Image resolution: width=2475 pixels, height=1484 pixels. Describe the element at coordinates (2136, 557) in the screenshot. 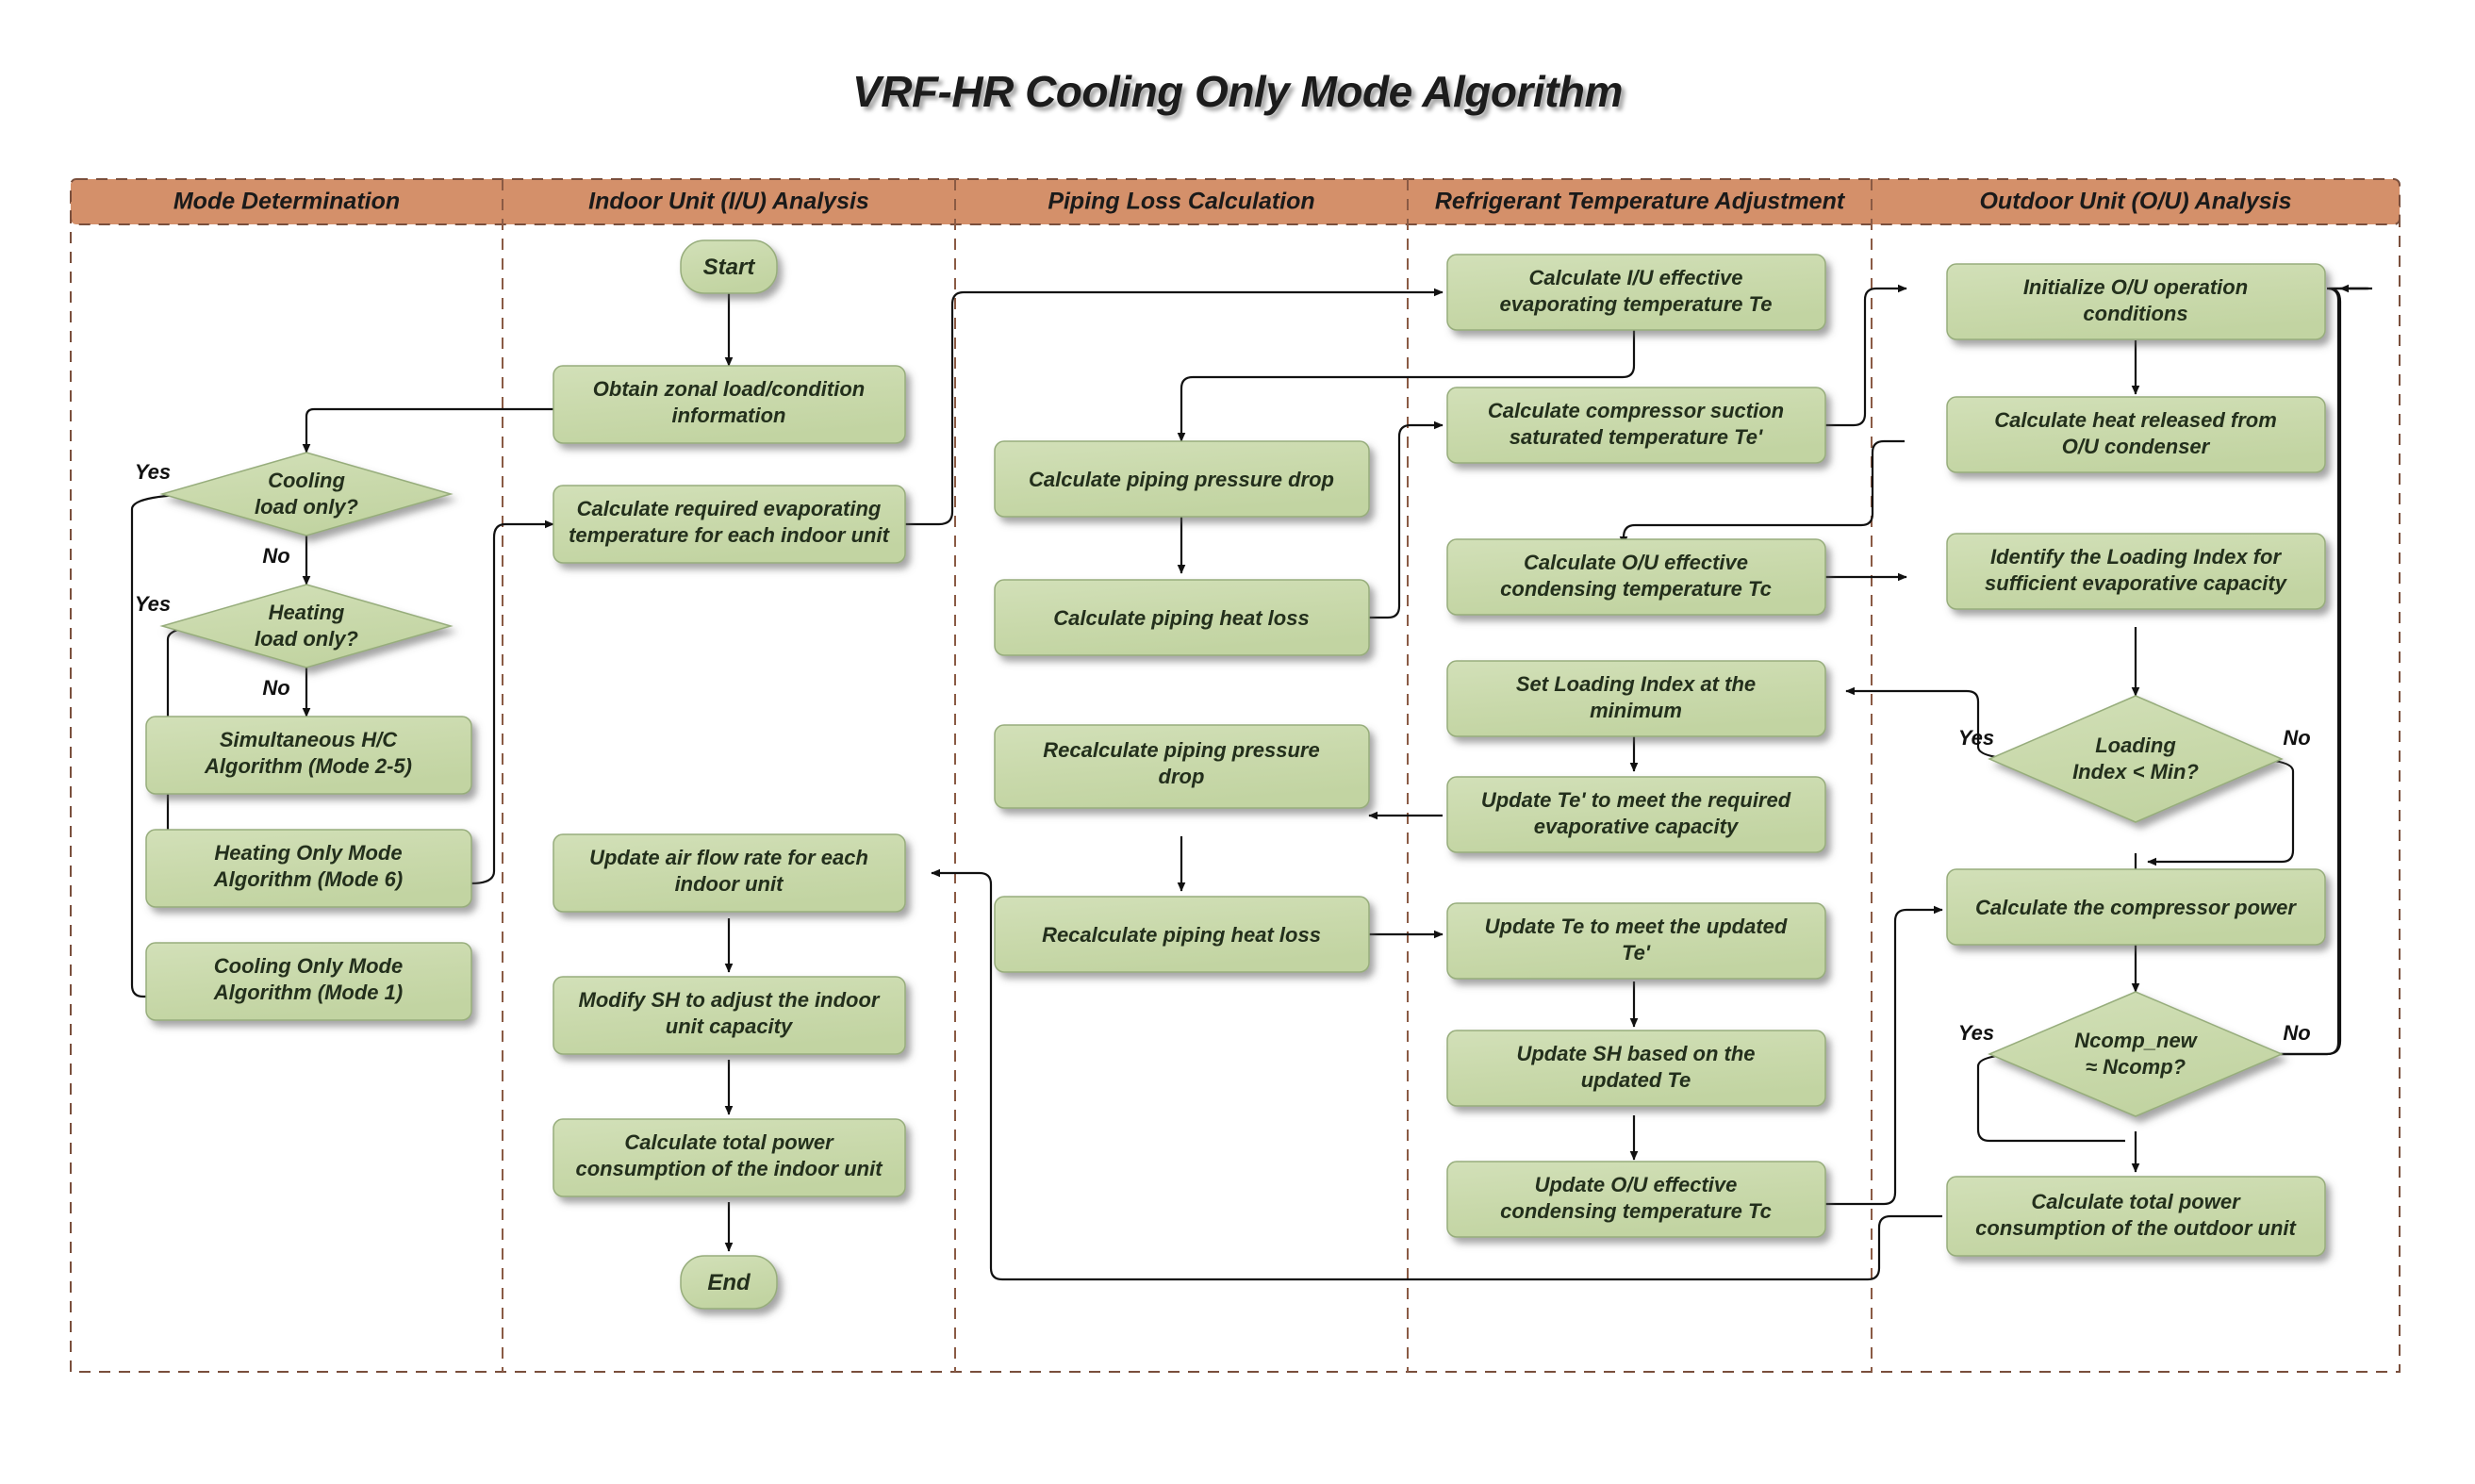

I see `identifyli-line1: Identify the Loading Index for` at that location.